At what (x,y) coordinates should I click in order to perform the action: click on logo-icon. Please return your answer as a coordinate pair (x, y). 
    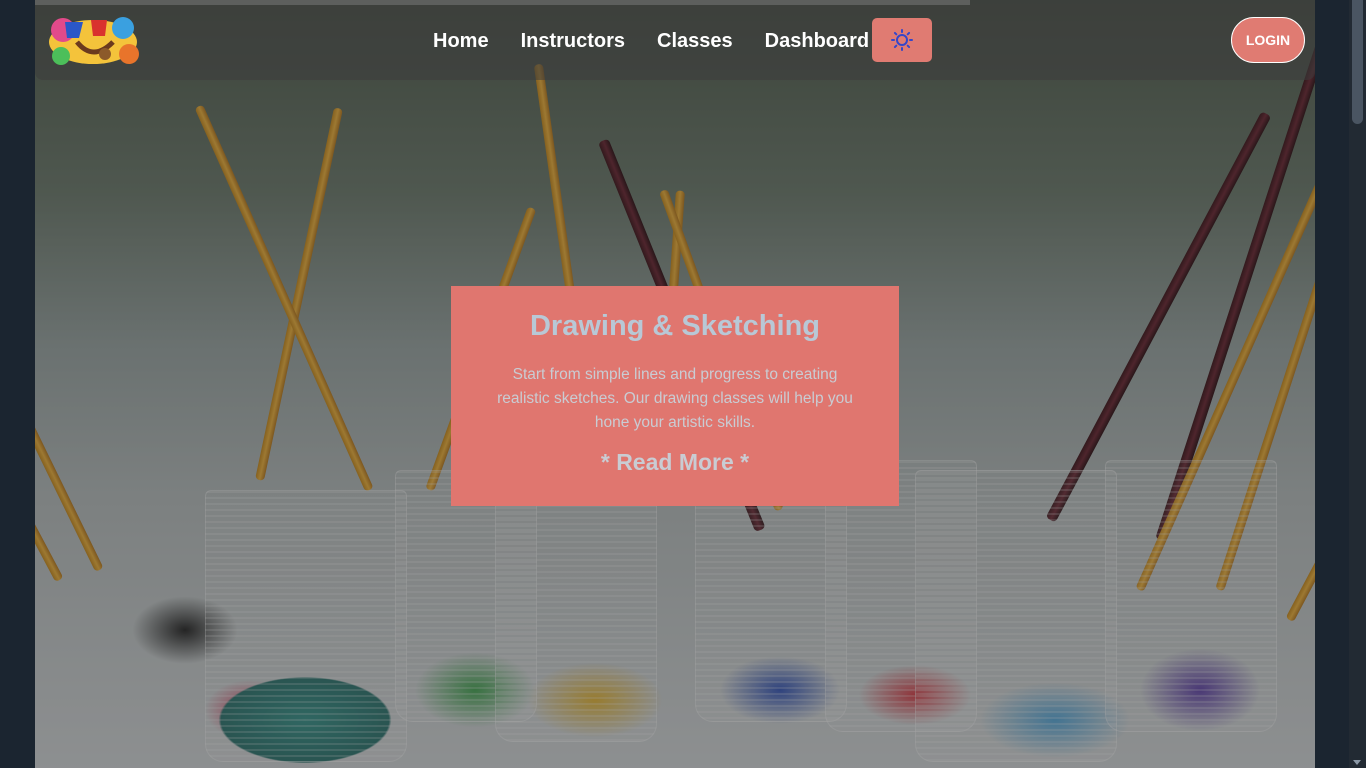
    Looking at the image, I should click on (94, 41).